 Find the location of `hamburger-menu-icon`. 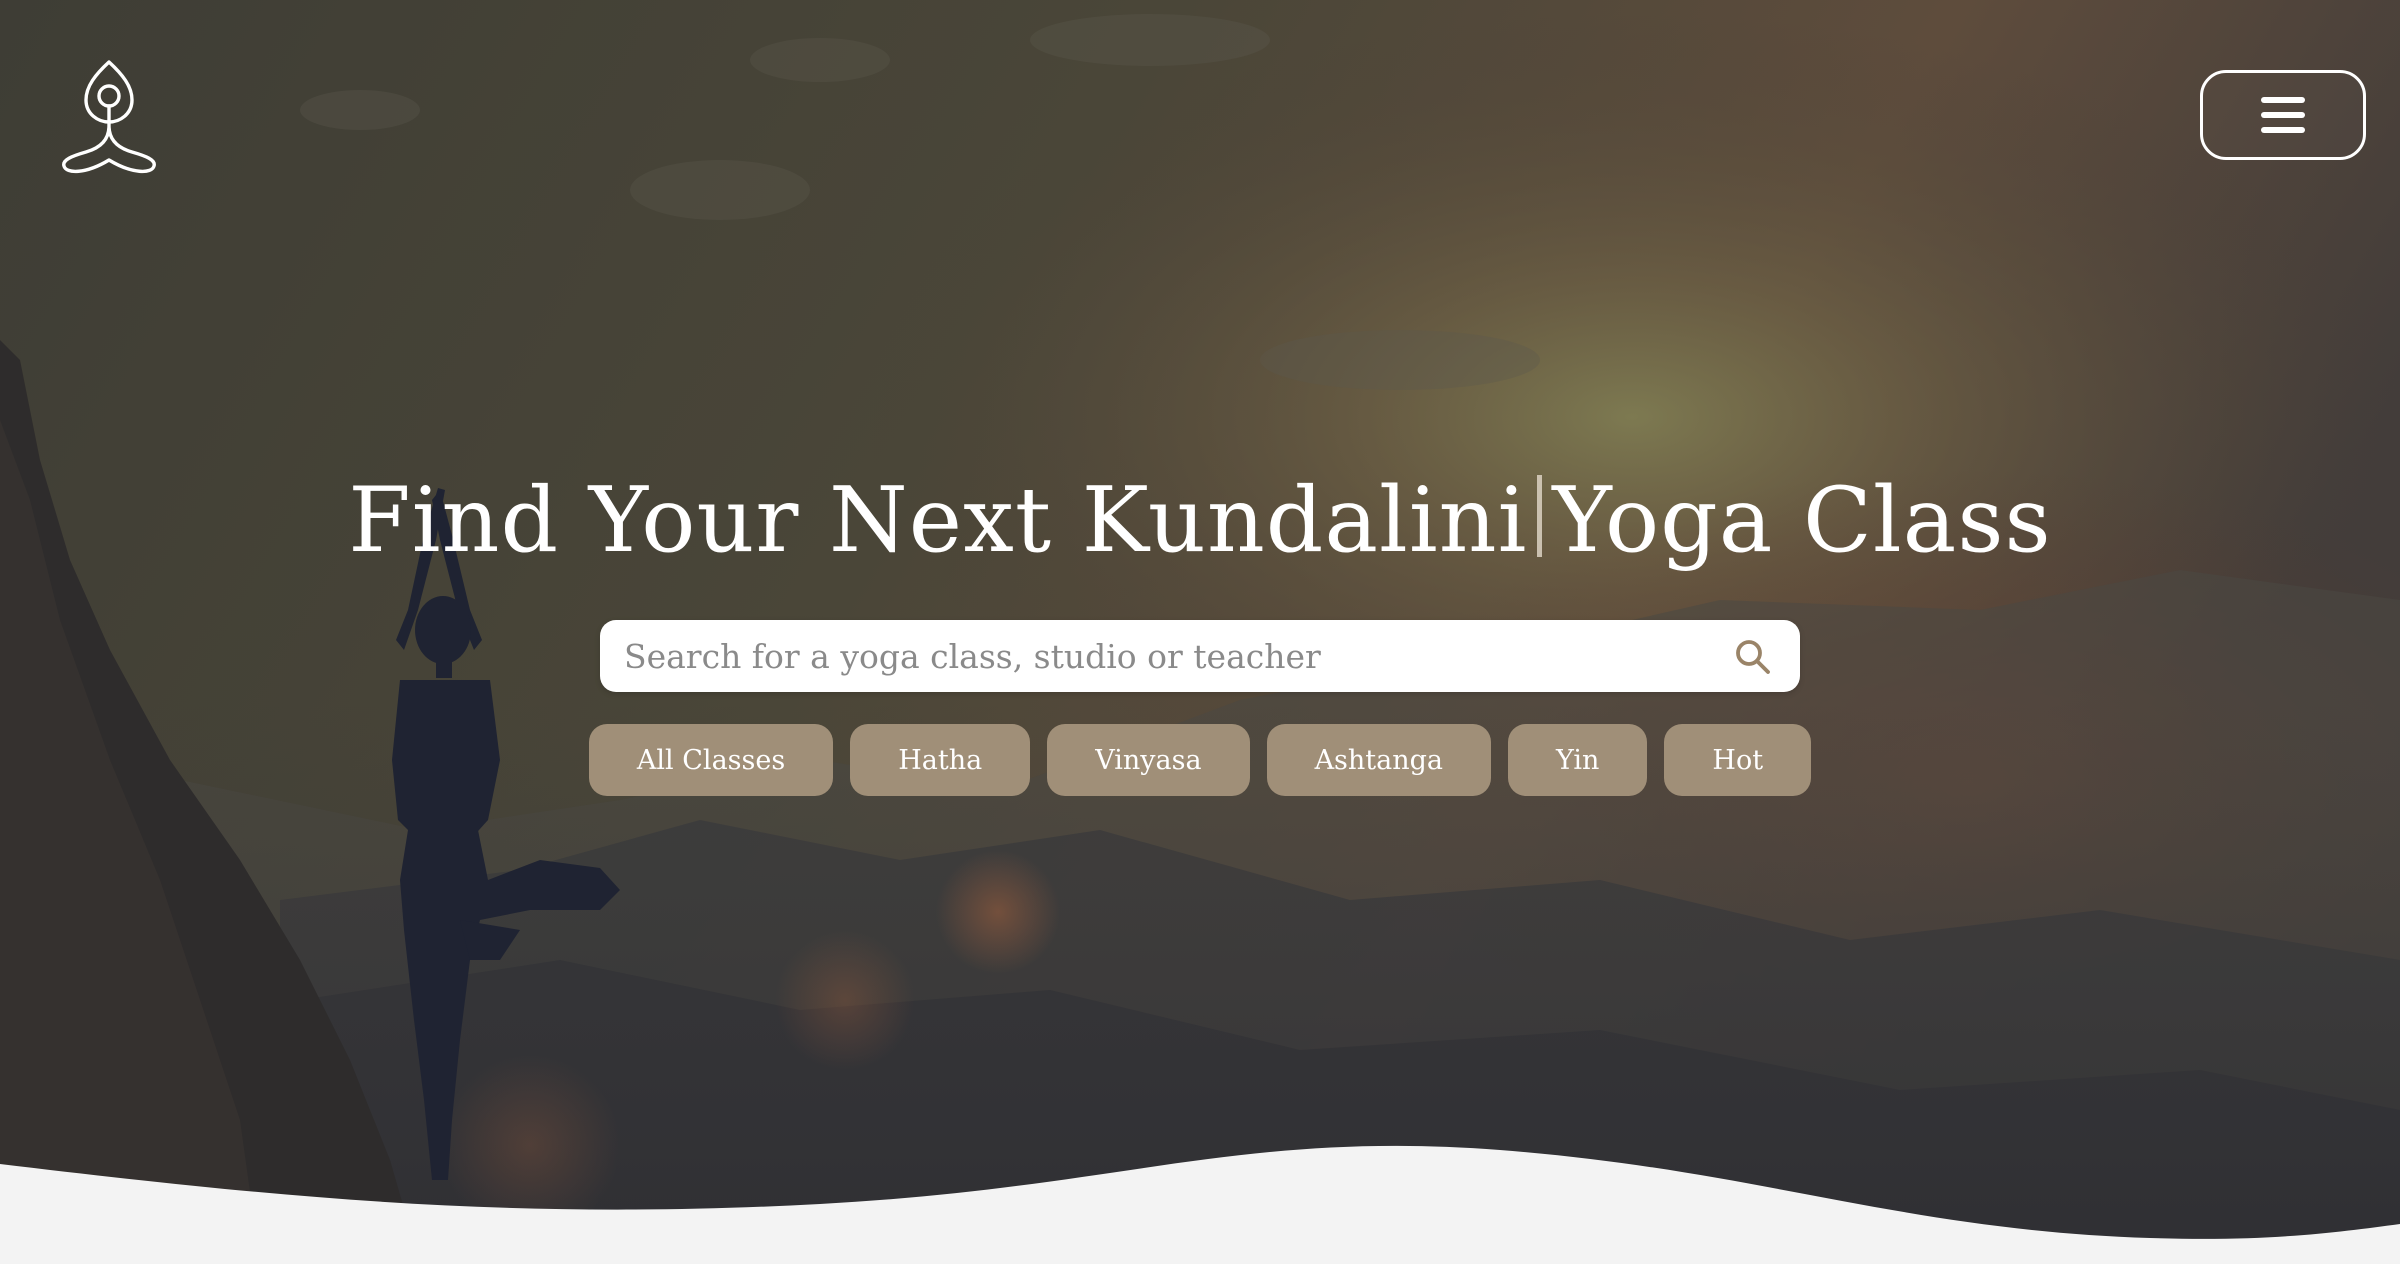

hamburger-menu-icon is located at coordinates (2283, 115).